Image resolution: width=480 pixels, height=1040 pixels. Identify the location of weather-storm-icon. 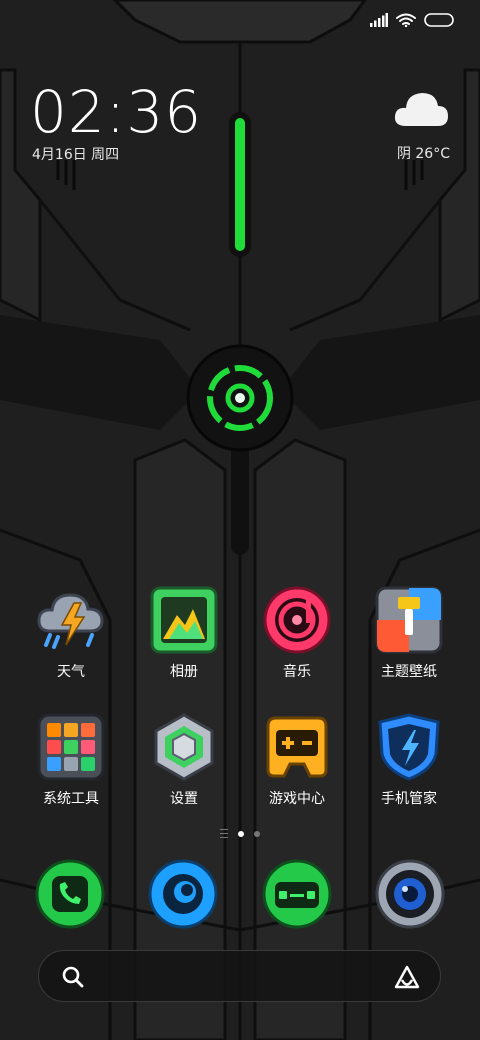
(71, 620).